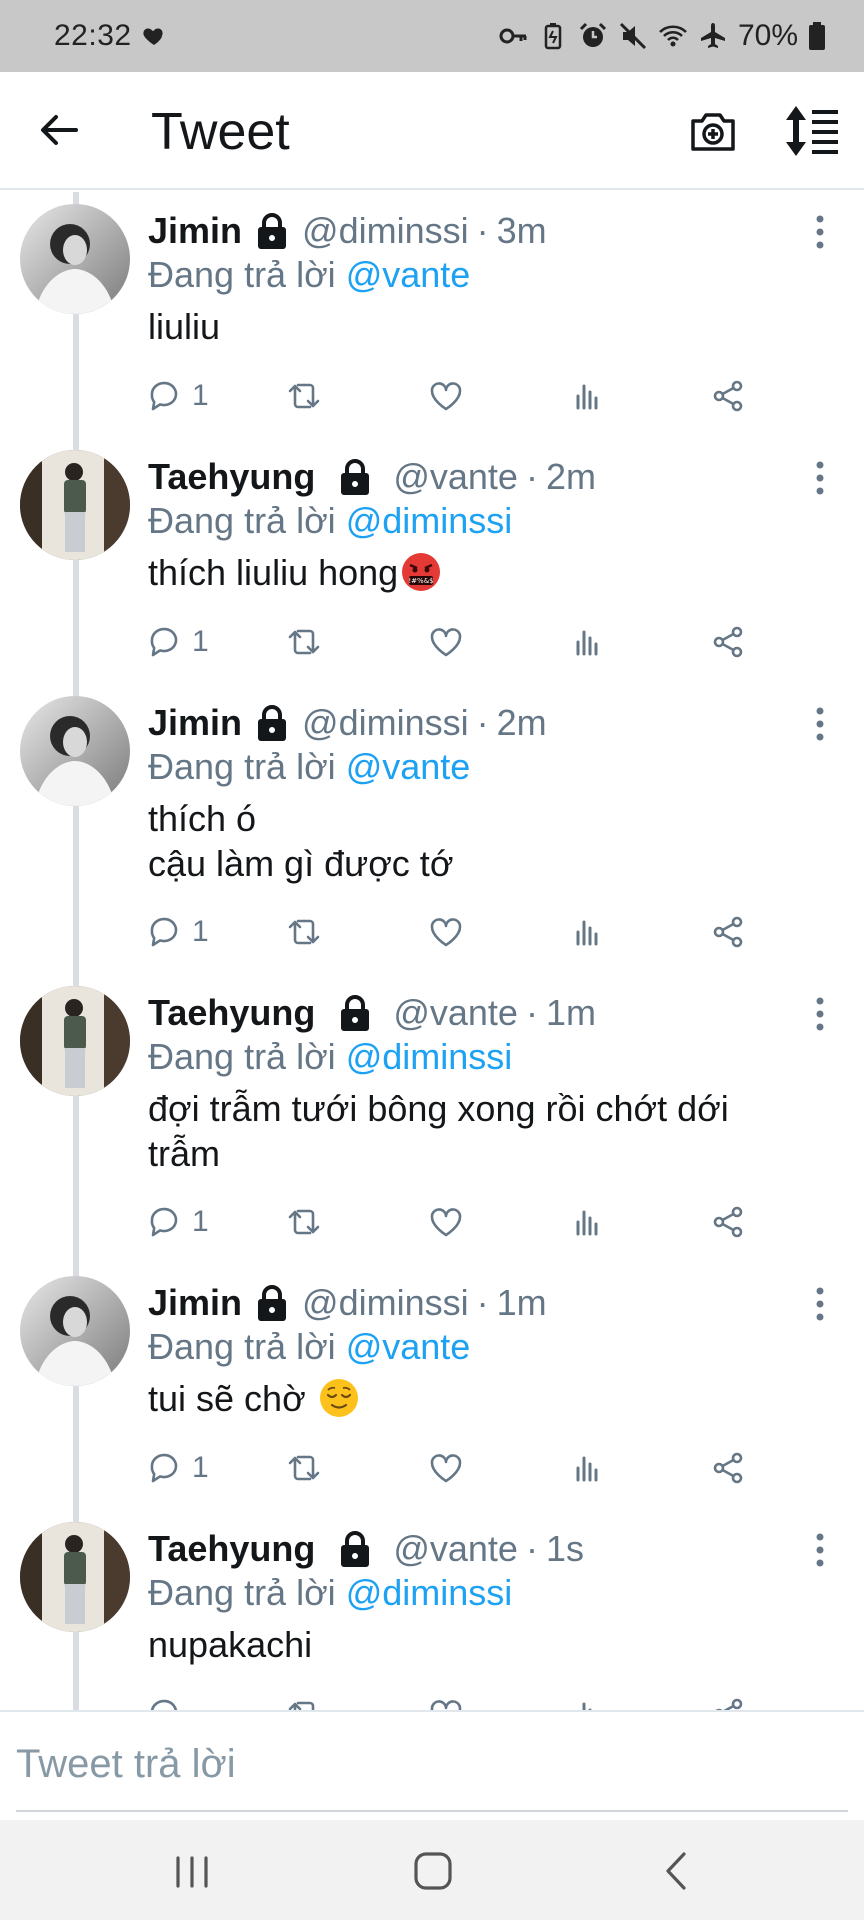  I want to click on back-icon, so click(676, 1871).